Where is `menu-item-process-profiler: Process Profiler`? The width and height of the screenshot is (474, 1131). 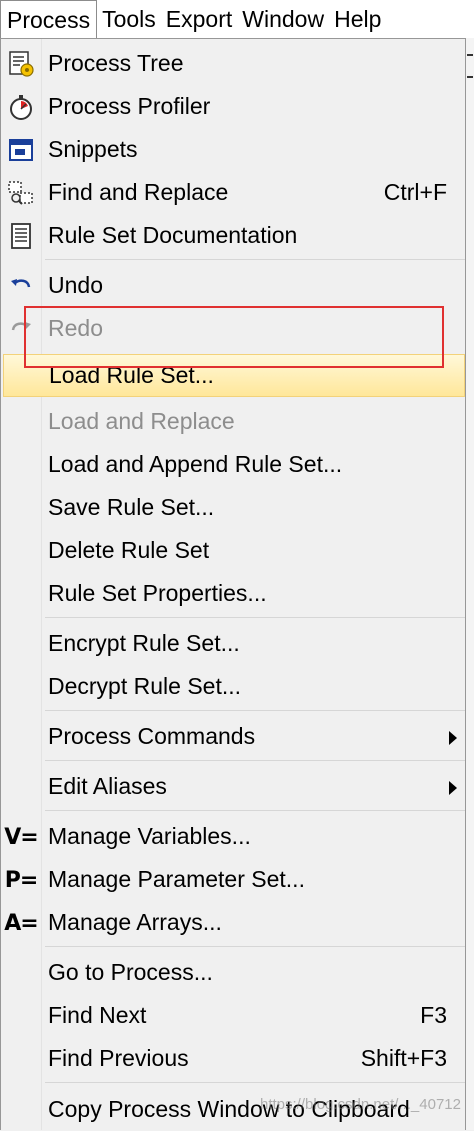 menu-item-process-profiler: Process Profiler is located at coordinates (233, 106).